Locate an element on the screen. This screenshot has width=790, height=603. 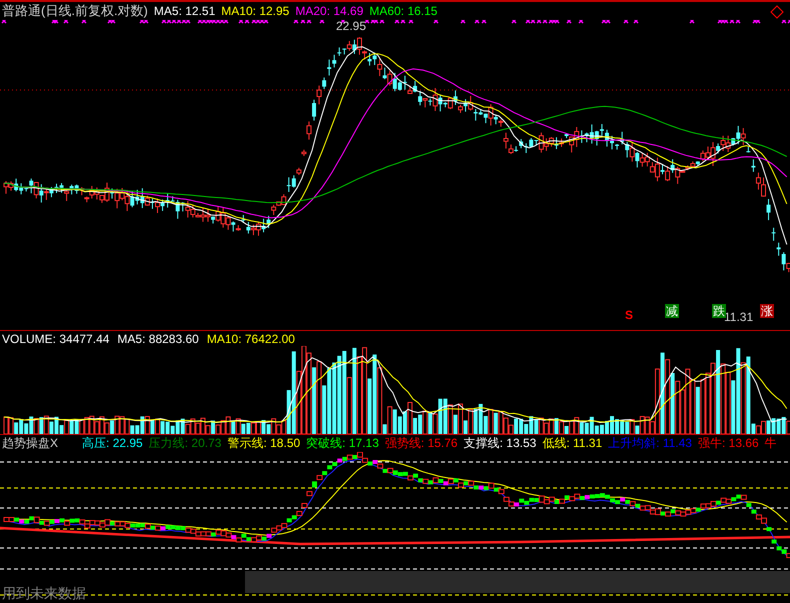
signal-marker: 跌 is located at coordinates (719, 311).